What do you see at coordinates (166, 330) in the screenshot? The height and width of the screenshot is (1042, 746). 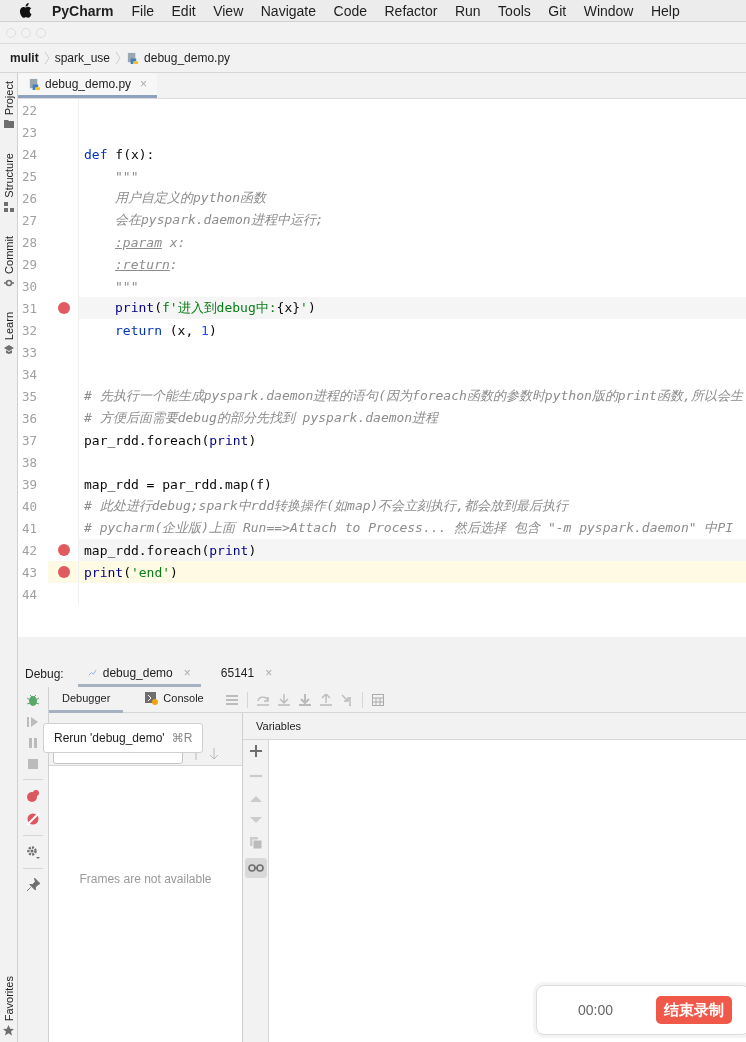 I see `code-line: return (x, 1)` at bounding box center [166, 330].